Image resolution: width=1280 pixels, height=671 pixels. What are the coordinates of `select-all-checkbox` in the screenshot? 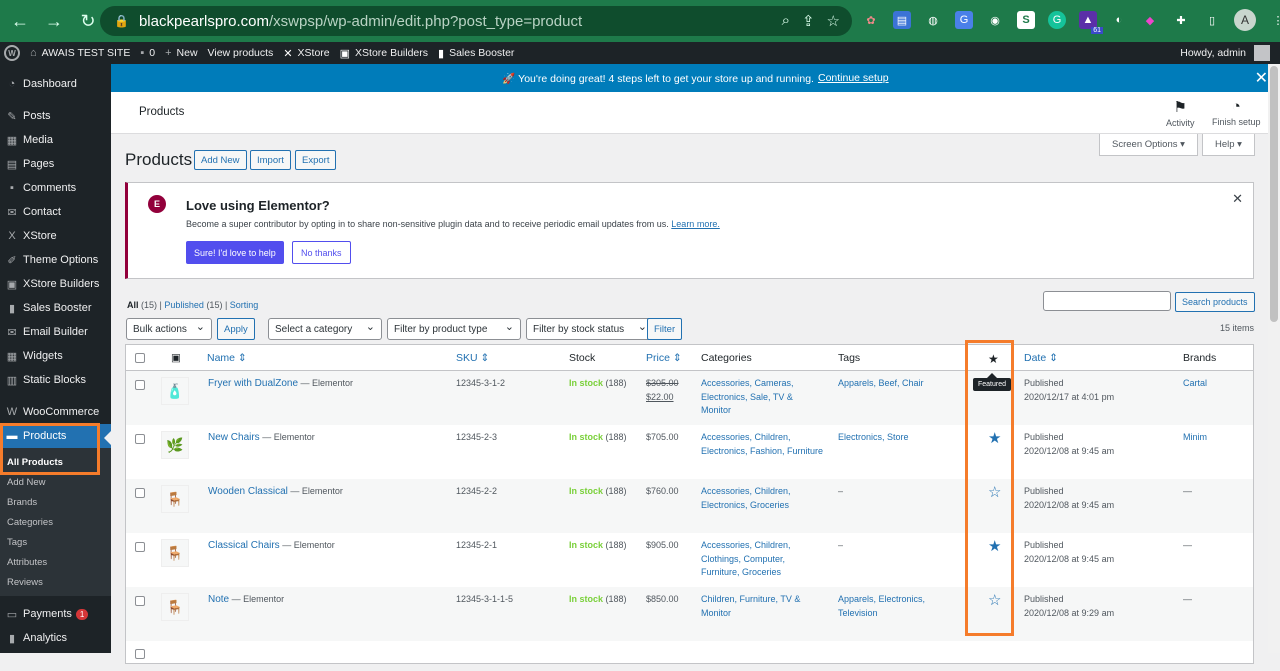 It's located at (140, 358).